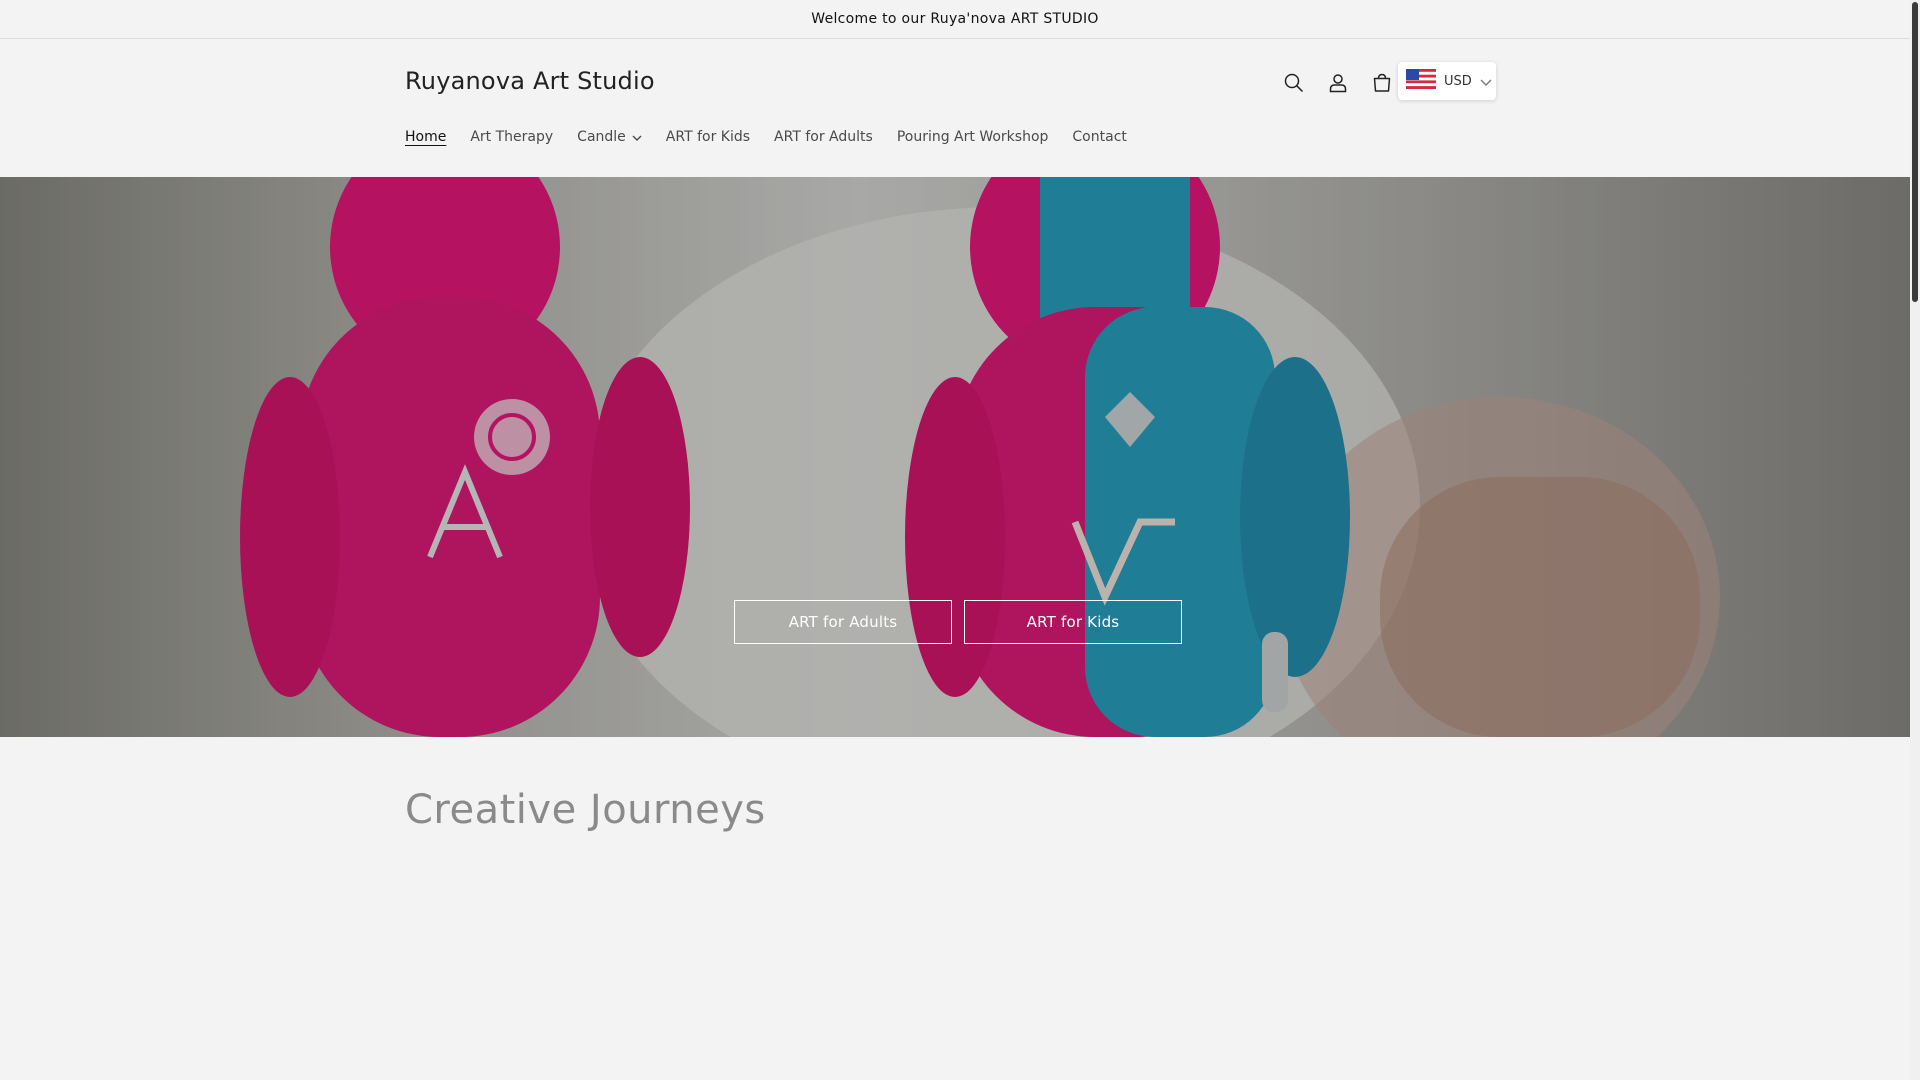 The image size is (1920, 1080). I want to click on currency-selector: USD, so click(1447, 81).